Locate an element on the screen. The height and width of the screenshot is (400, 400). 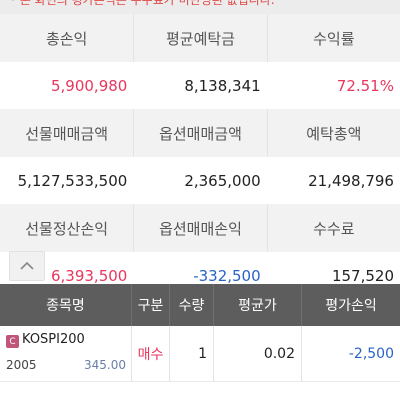
summary-header-row: 선물정산손익 옵션매매손익 수수료 is located at coordinates (200, 228).